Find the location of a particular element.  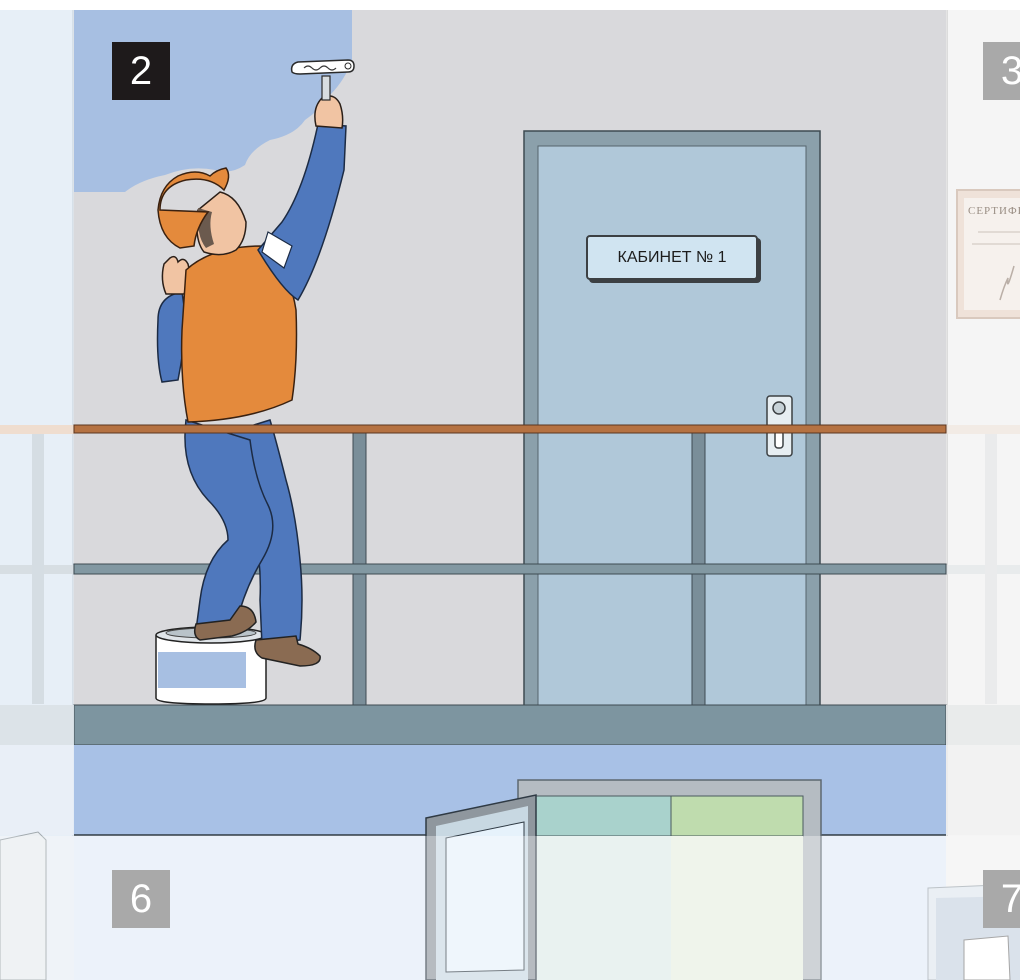

door-sign: КАБИНЕТ № 1 is located at coordinates (672, 257).